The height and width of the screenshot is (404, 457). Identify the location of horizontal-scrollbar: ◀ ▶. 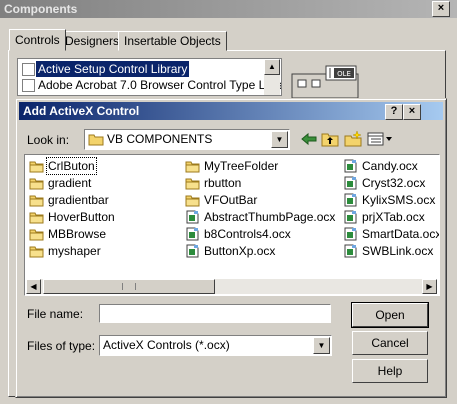
(231, 286).